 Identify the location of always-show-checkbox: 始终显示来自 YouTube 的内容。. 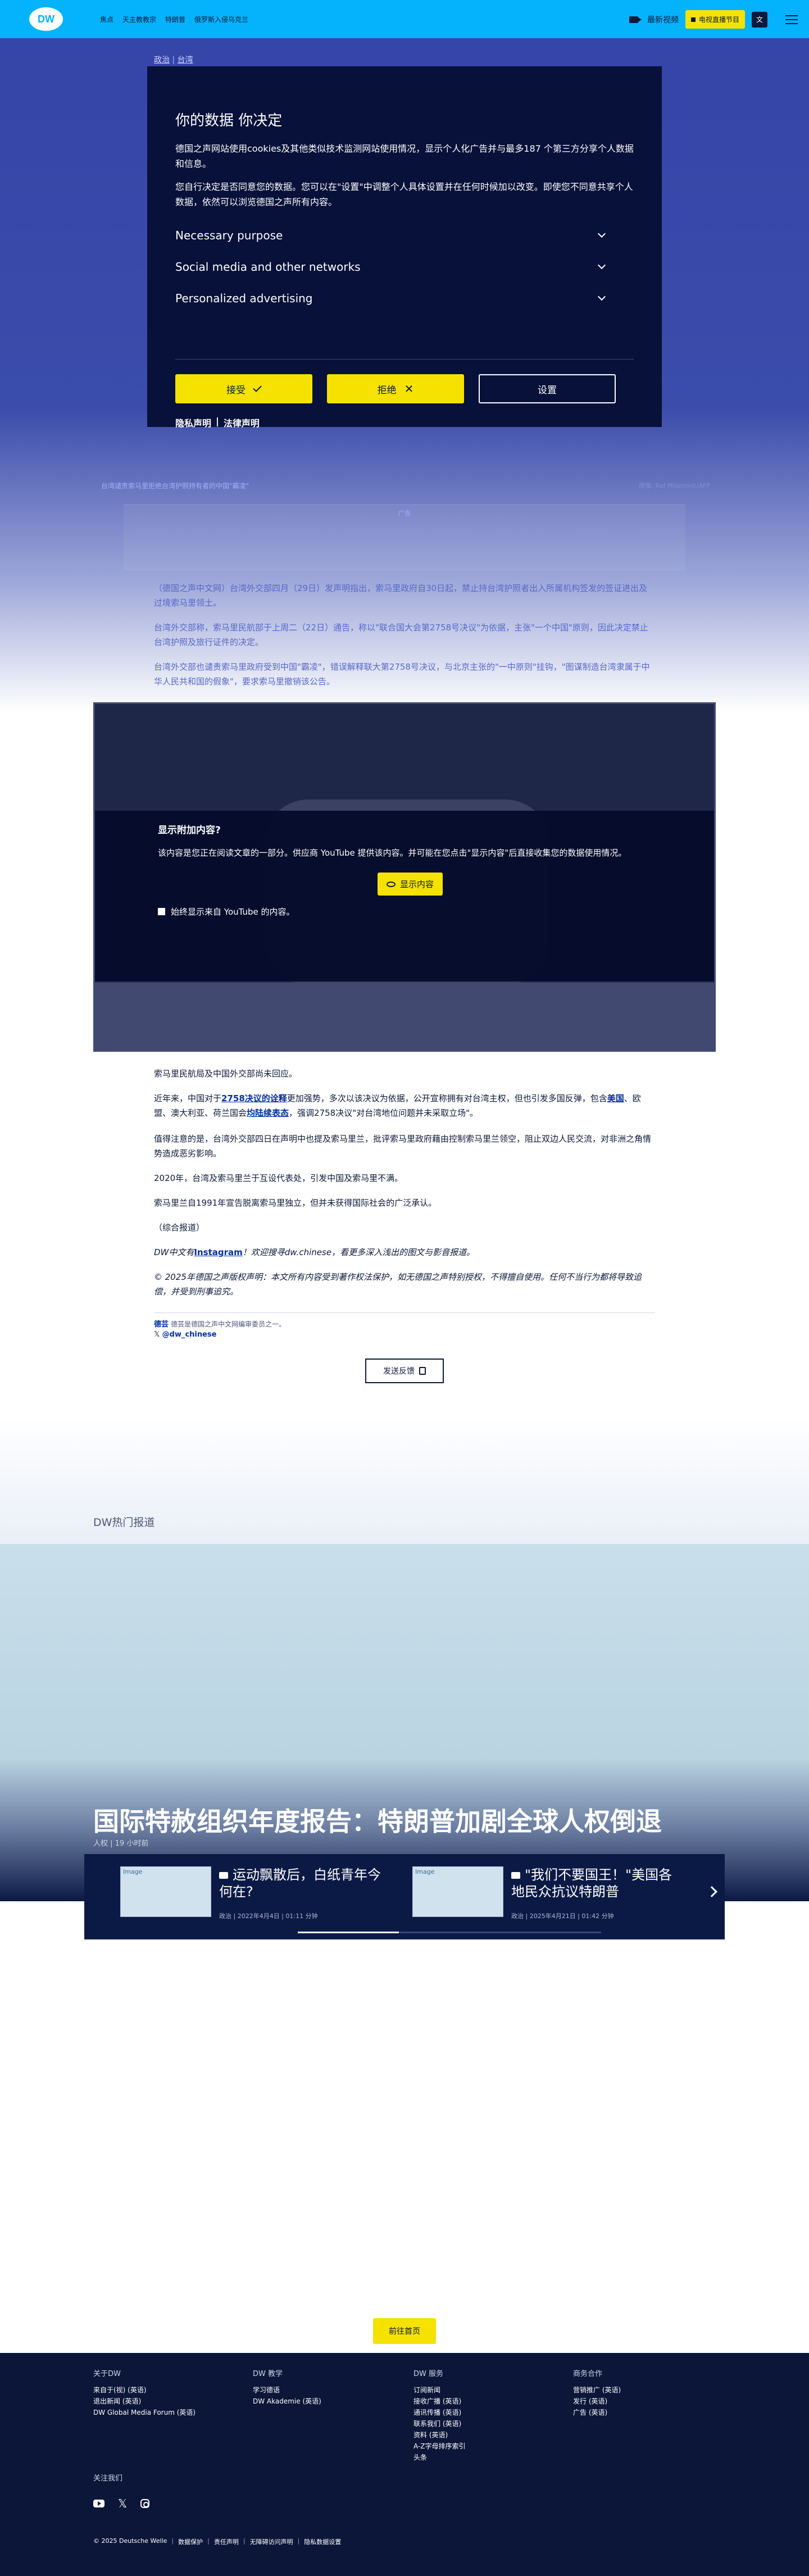
(404, 911).